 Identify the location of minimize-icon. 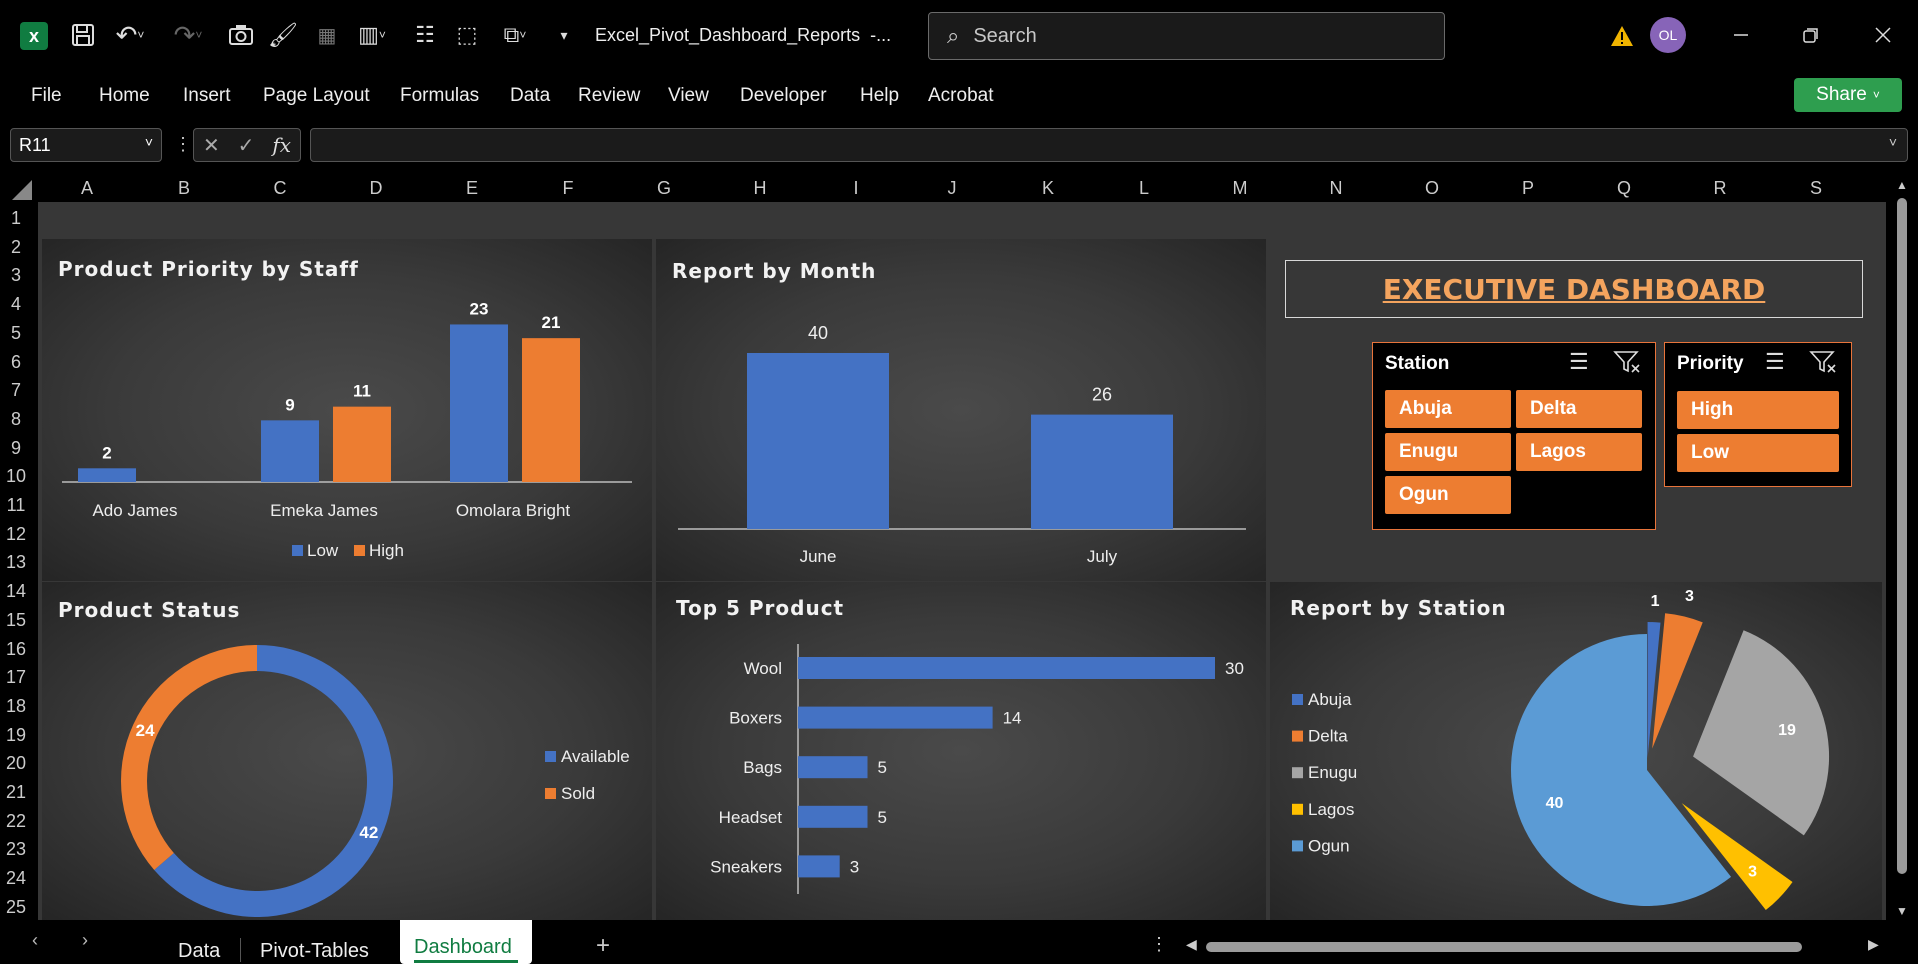
(1741, 35).